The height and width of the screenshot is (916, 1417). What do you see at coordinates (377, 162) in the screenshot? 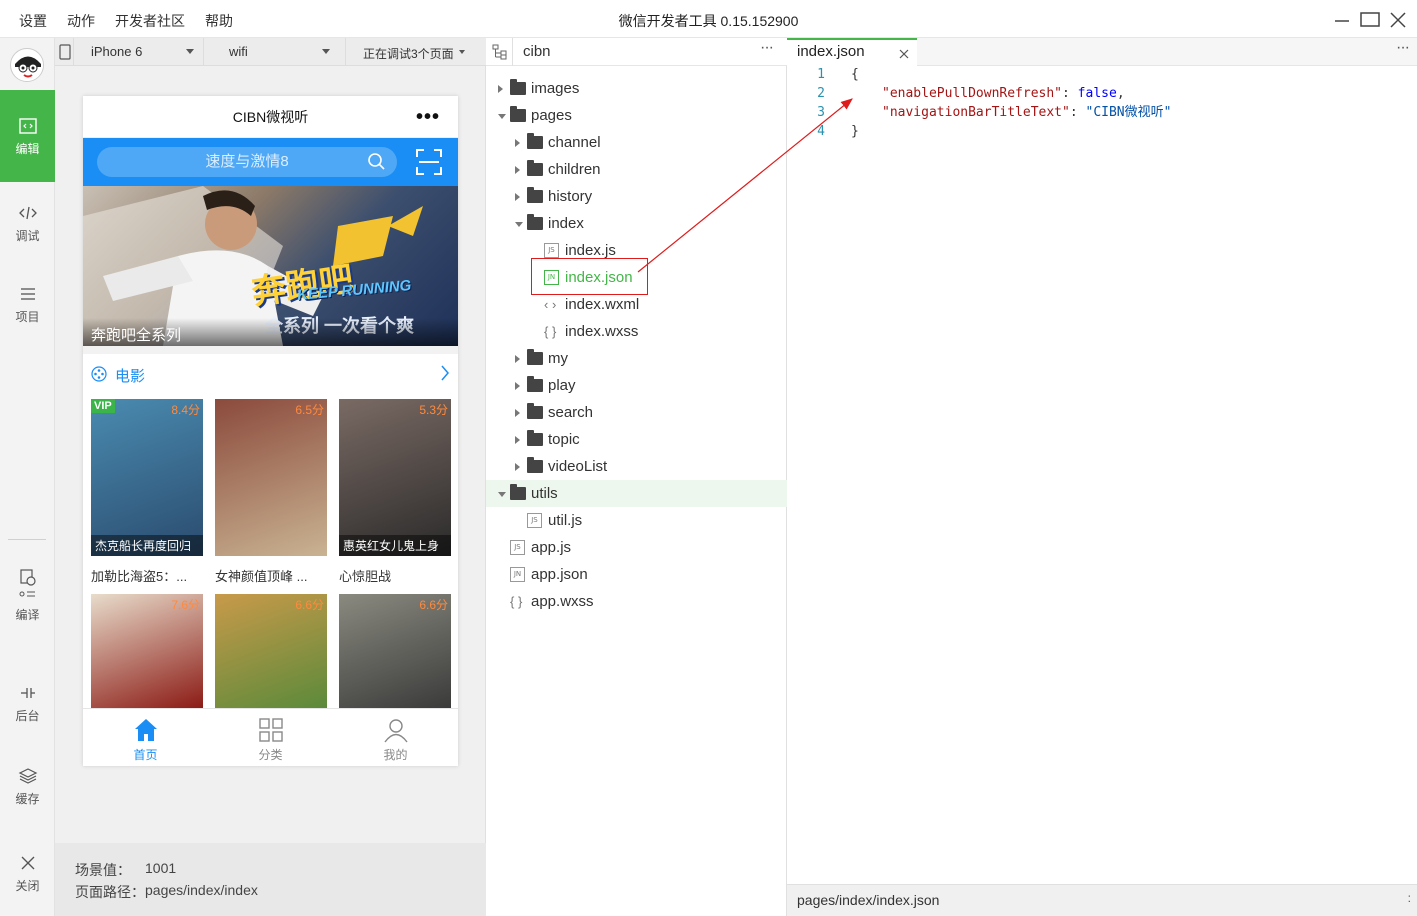
I see `search-icon` at bounding box center [377, 162].